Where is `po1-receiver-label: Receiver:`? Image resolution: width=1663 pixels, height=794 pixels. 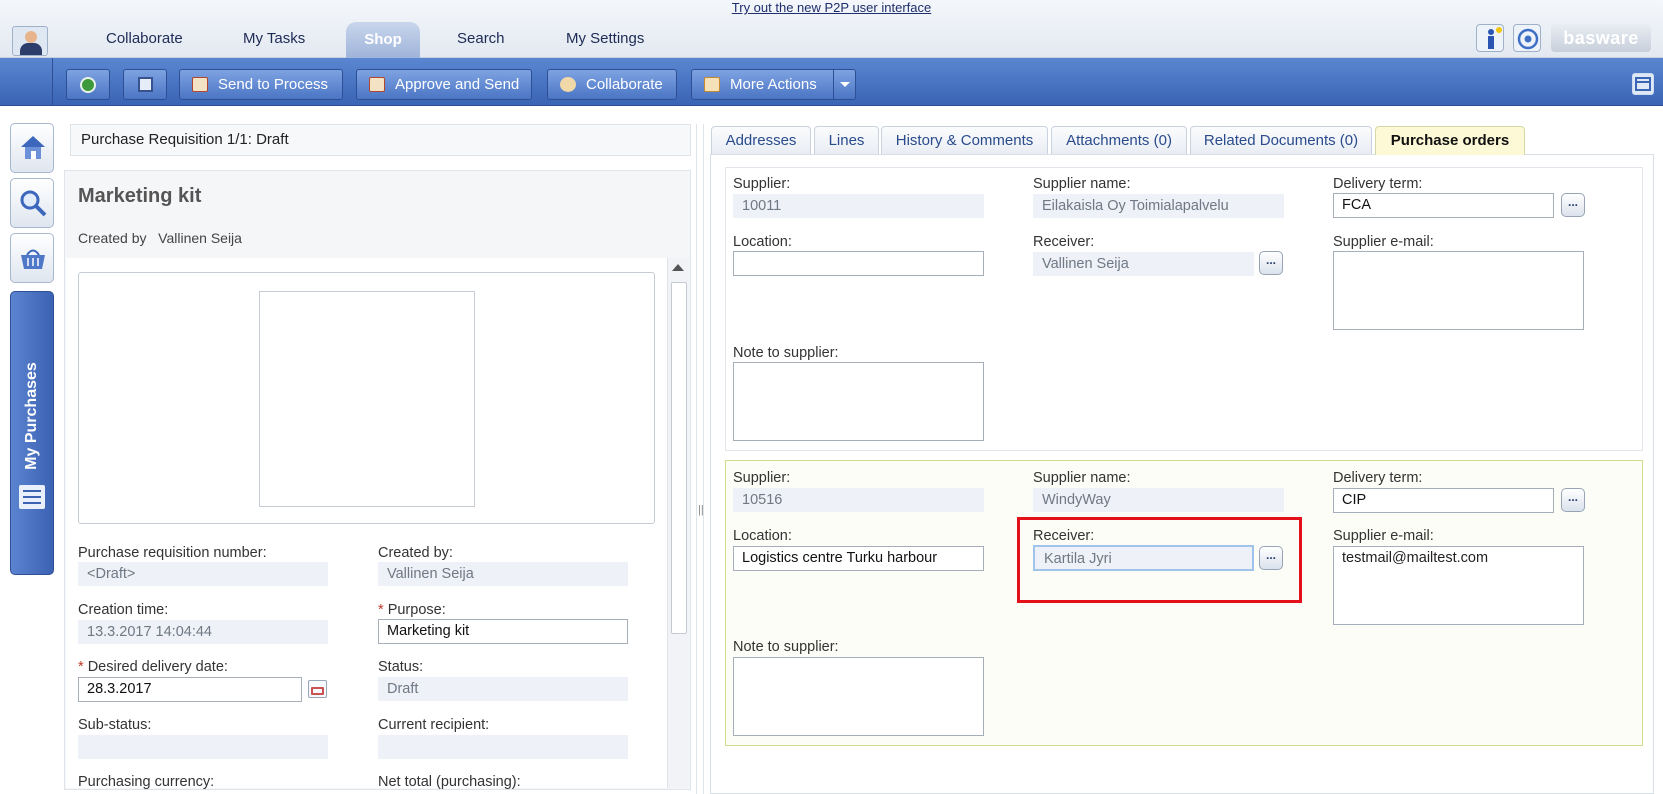
po1-receiver-label: Receiver: is located at coordinates (1064, 242).